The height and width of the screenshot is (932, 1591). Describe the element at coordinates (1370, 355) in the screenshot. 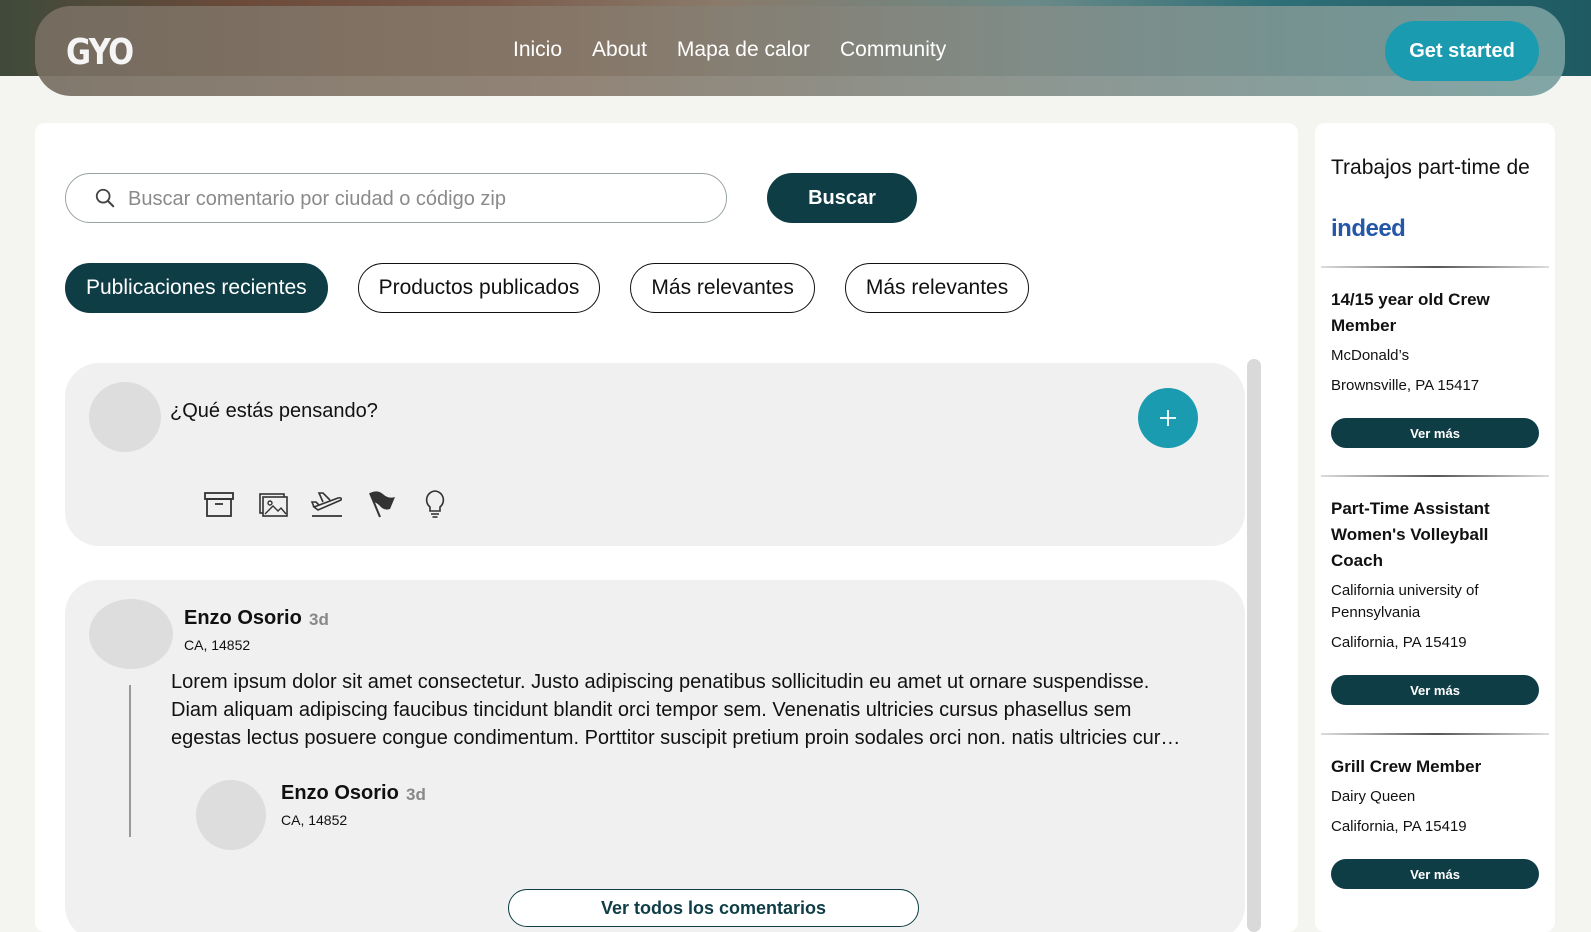

I see `job-company: McDonald’s` at that location.